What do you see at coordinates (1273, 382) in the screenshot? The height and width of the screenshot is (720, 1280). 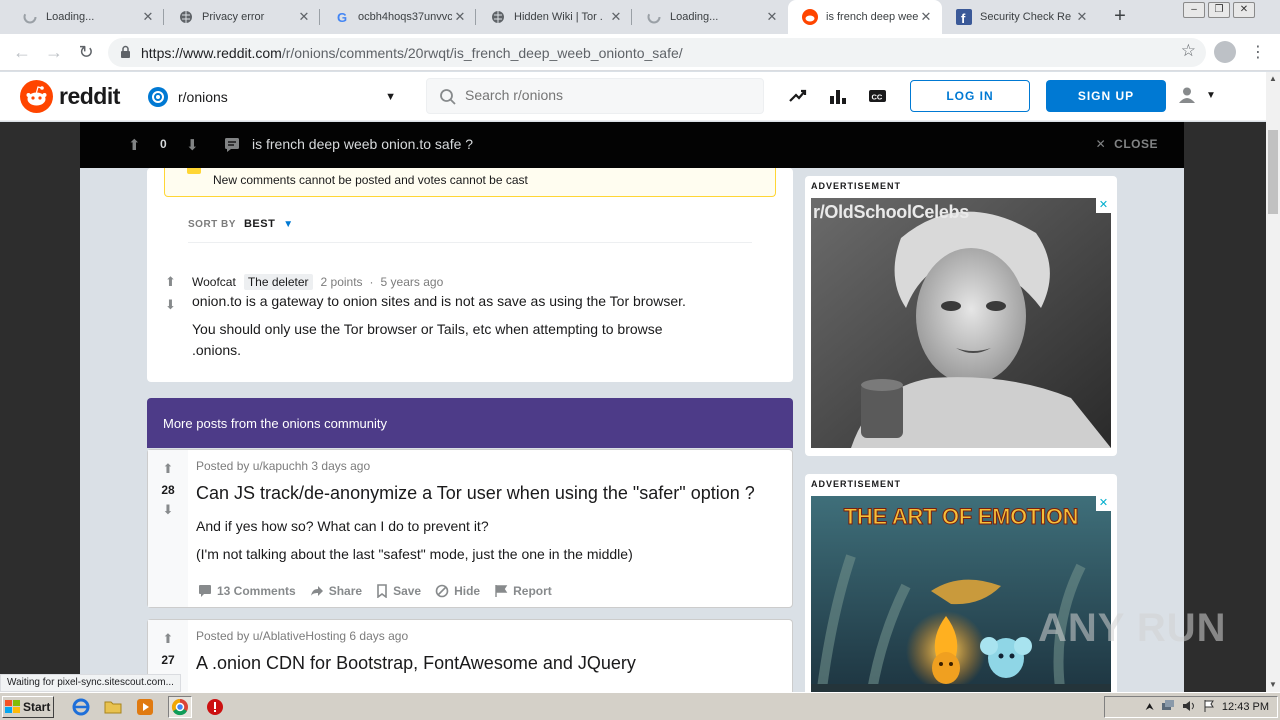 I see `vertical-scrollbar: ▲ ▼` at bounding box center [1273, 382].